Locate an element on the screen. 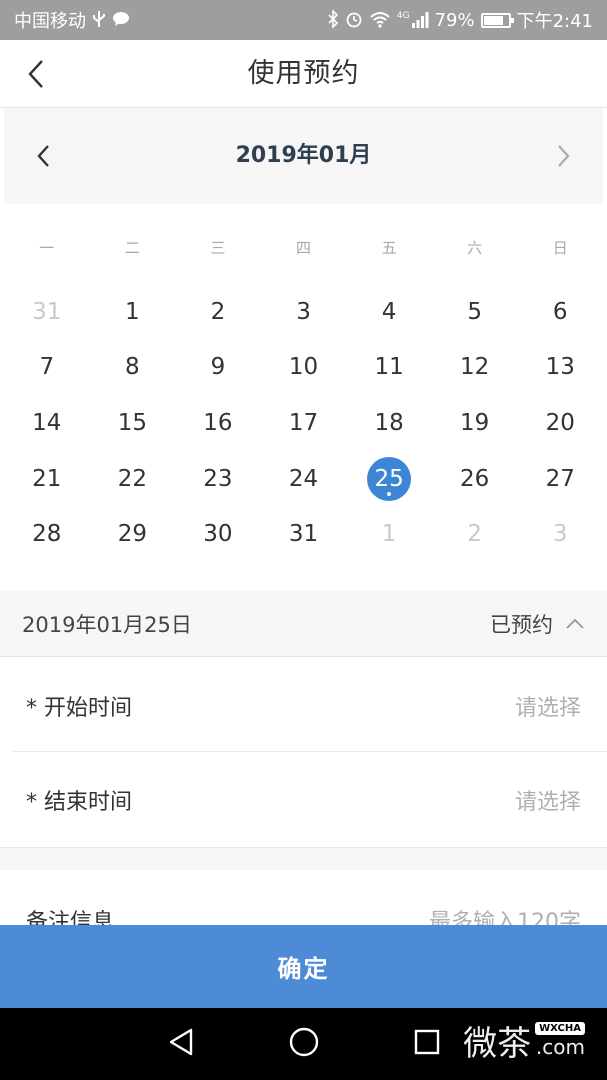  day-number: 26 is located at coordinates (475, 479).